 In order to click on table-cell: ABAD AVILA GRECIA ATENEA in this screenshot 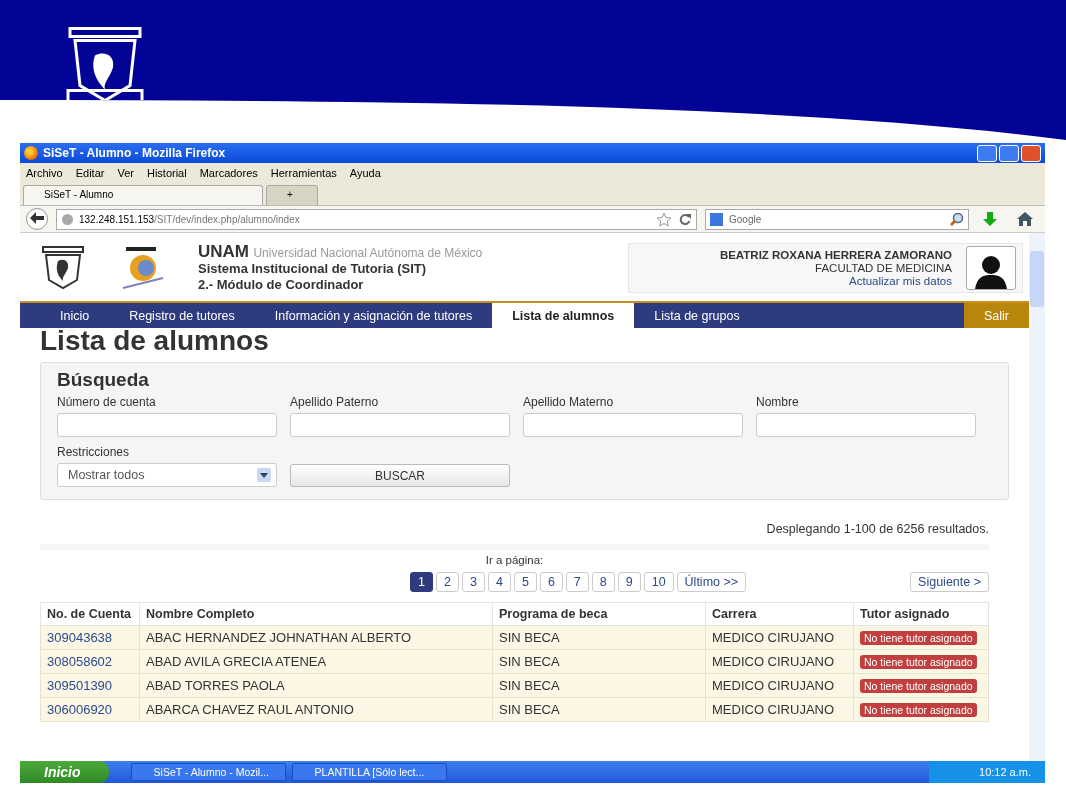, I will do `click(316, 661)`.